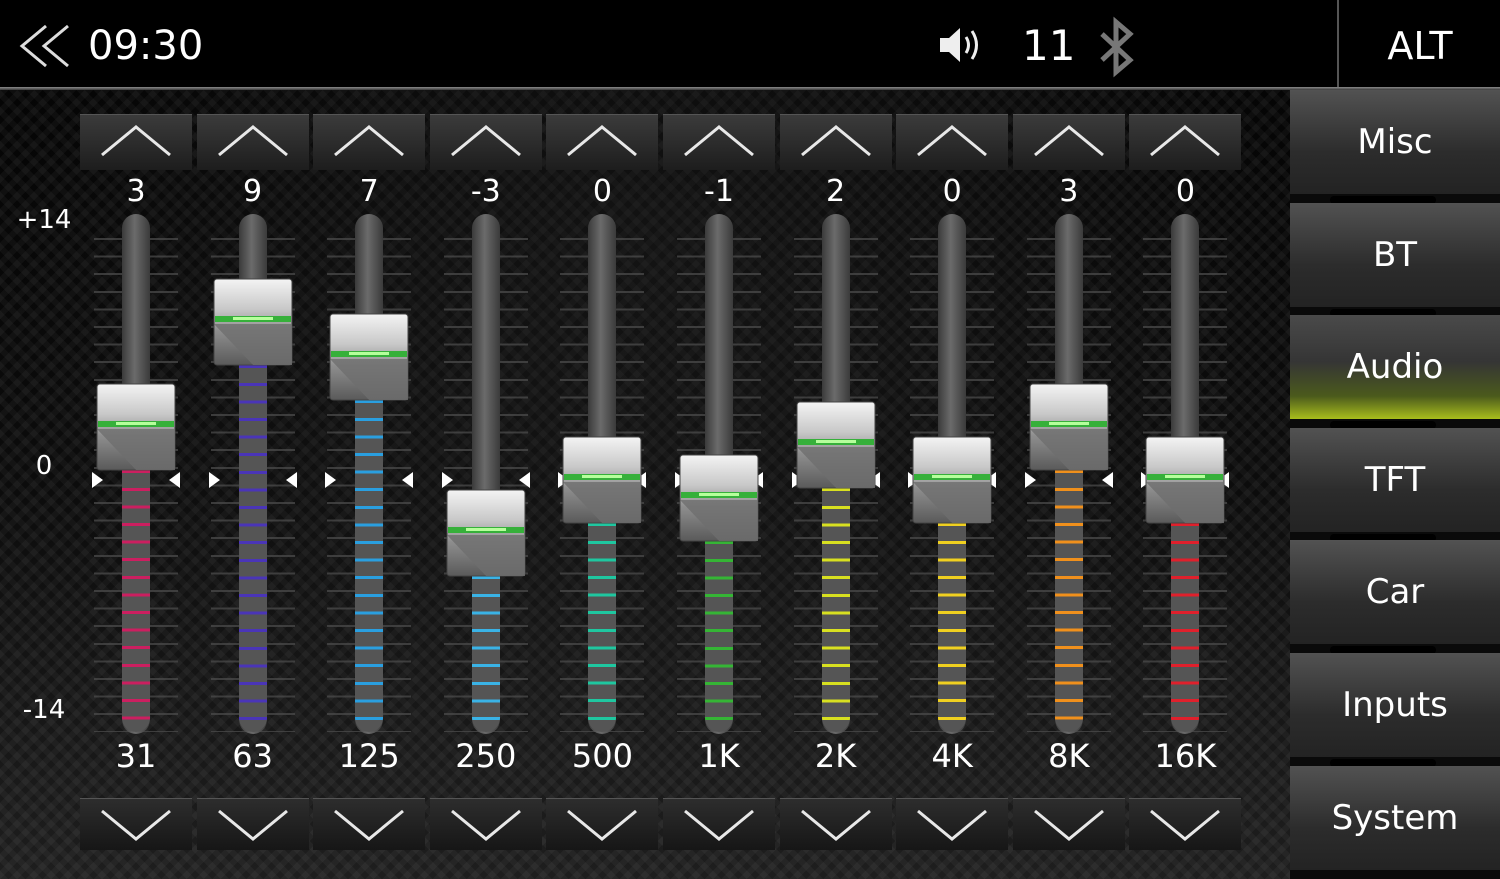 The image size is (1500, 879). What do you see at coordinates (253, 191) in the screenshot?
I see `band-value: 9` at bounding box center [253, 191].